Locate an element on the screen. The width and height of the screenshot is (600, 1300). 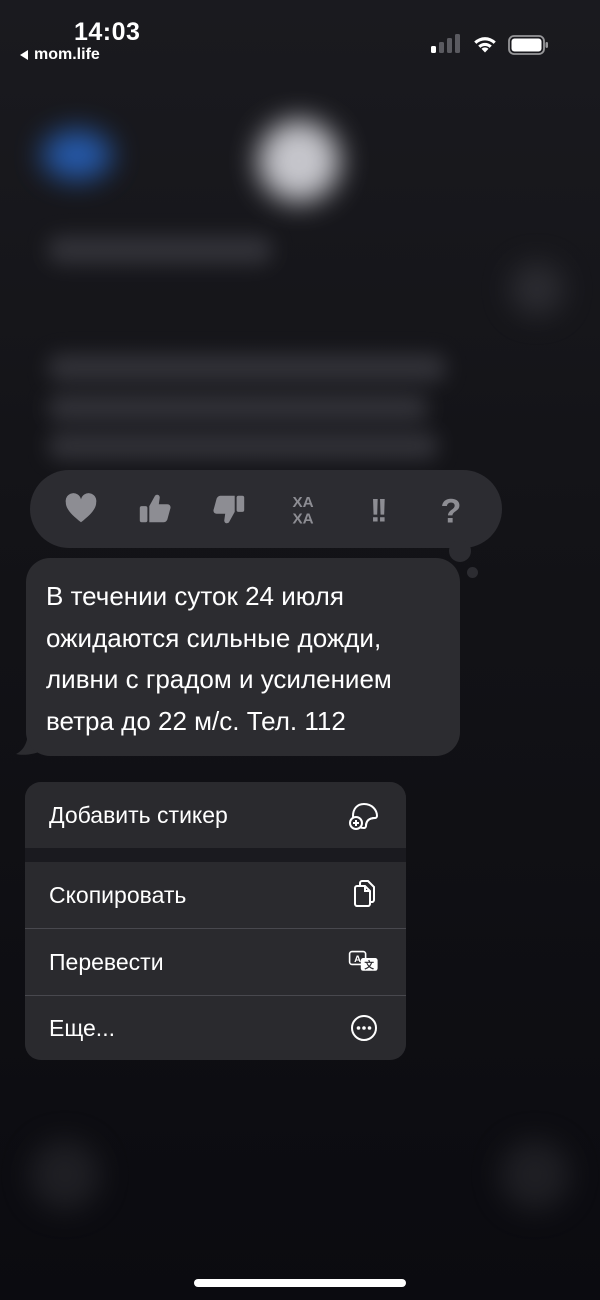
battery-icon is located at coordinates (528, 45).